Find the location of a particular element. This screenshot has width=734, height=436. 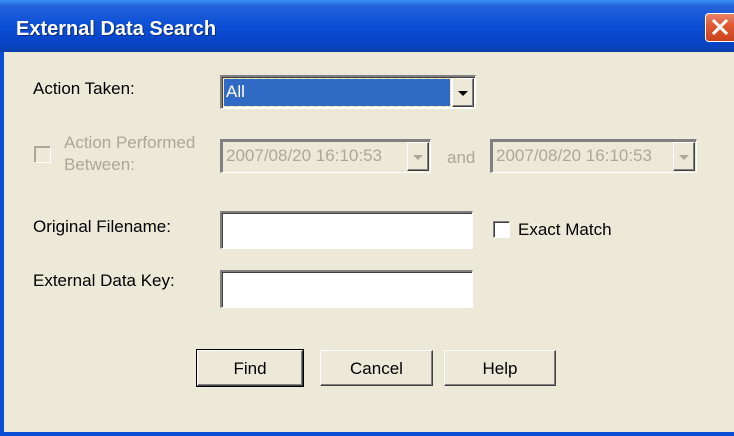

to-datetime-picker: 2007/08/20 16:10:53 is located at coordinates (593, 156).